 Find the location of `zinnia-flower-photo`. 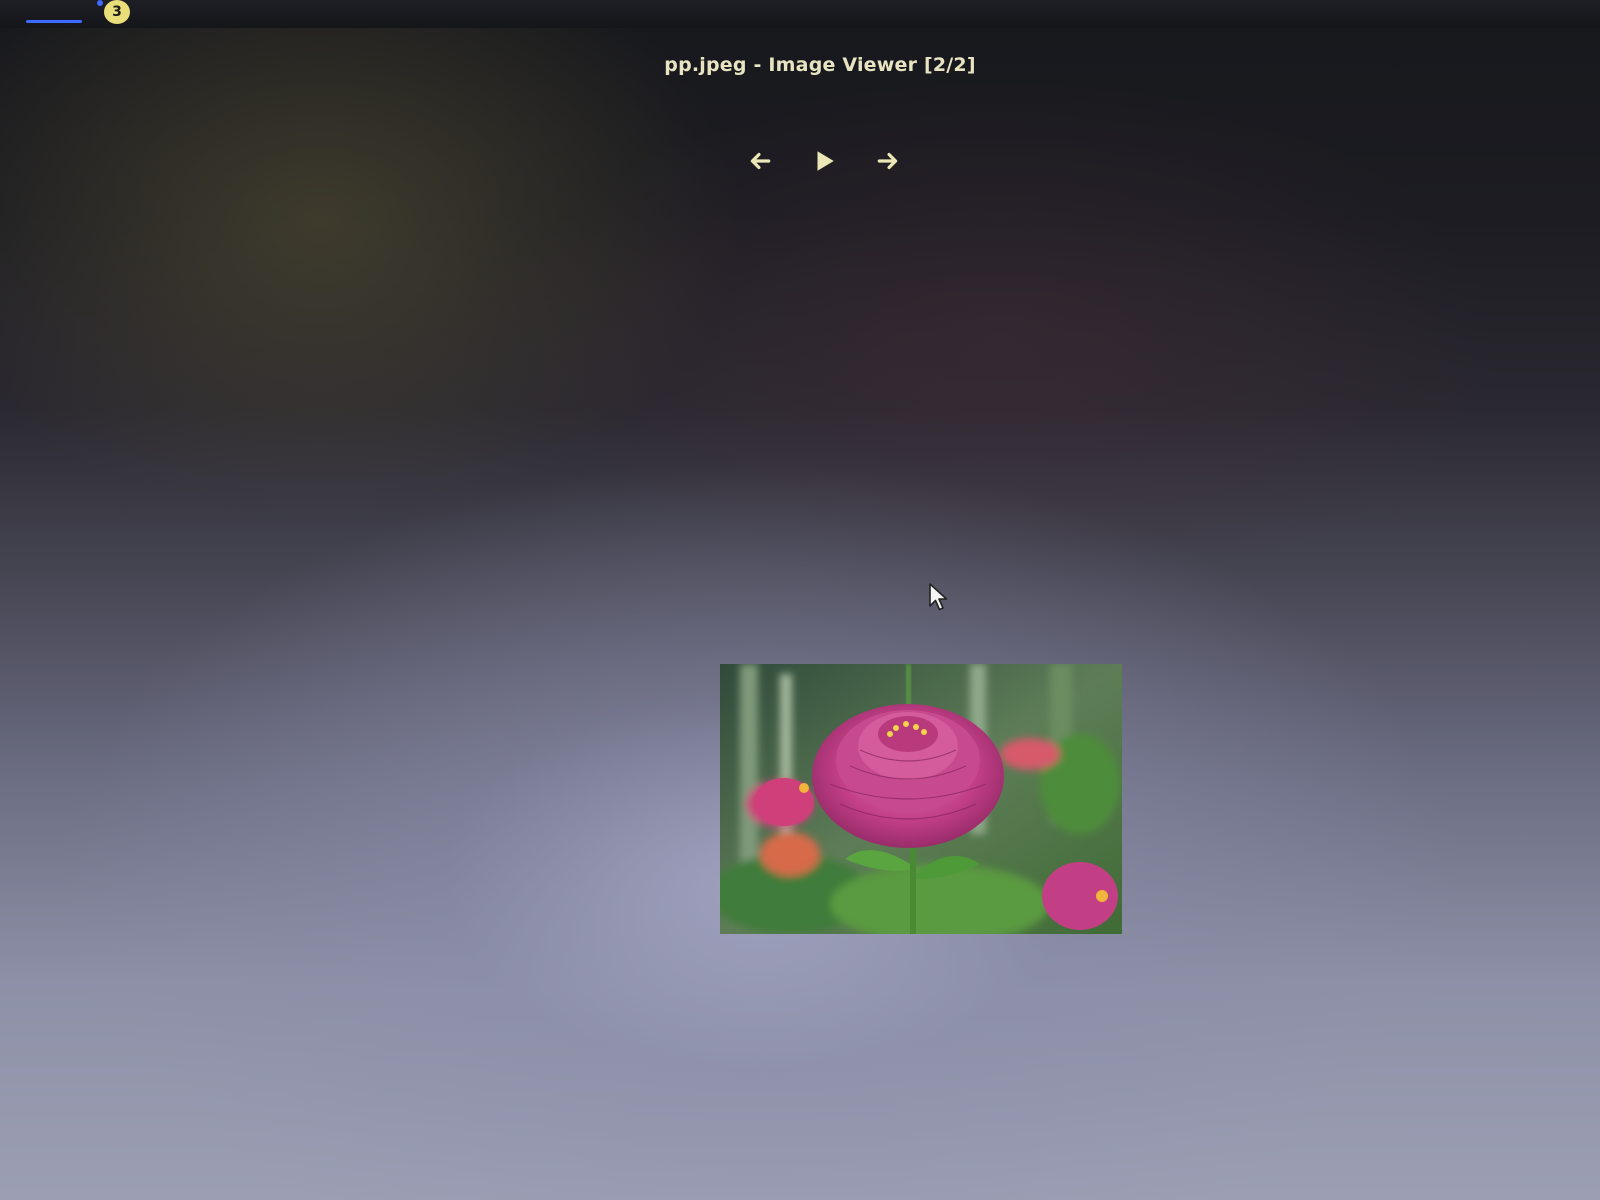

zinnia-flower-photo is located at coordinates (921, 799).